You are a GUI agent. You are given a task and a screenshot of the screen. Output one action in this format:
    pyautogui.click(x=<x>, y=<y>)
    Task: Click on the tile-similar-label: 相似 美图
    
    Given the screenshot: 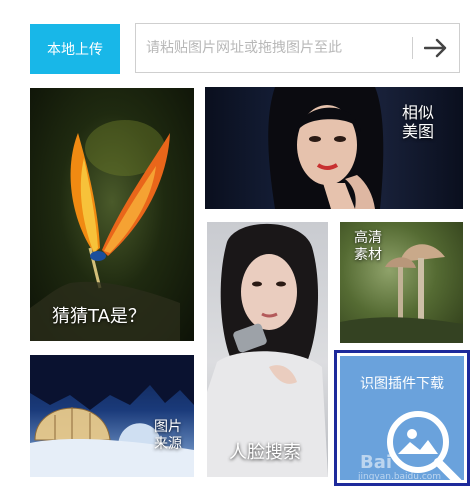 What is the action you would take?
    pyautogui.click(x=418, y=122)
    